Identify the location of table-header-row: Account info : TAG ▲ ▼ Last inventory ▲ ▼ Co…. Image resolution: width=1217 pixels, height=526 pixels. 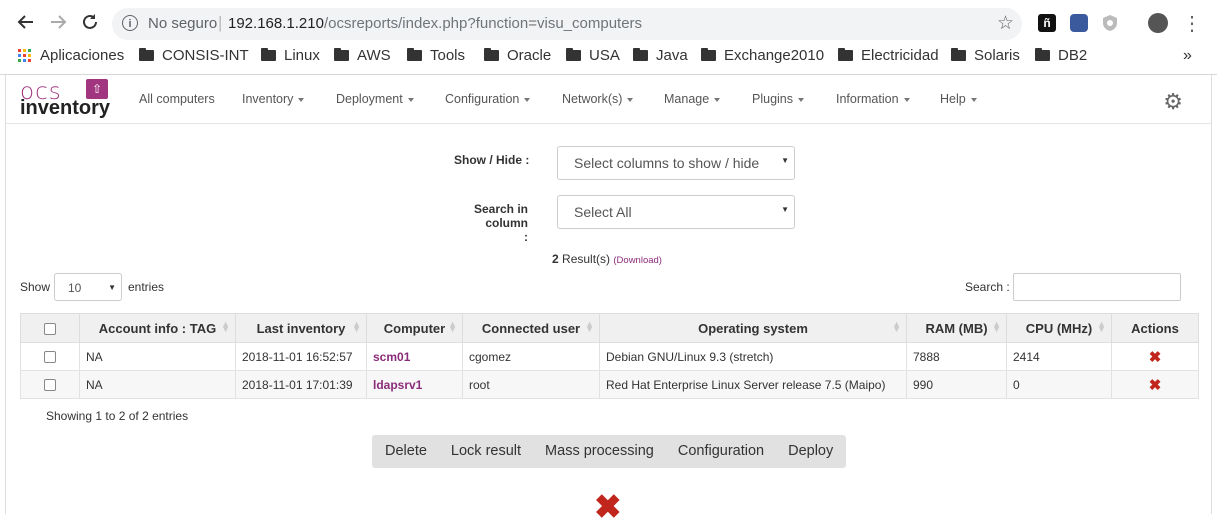
(609, 328).